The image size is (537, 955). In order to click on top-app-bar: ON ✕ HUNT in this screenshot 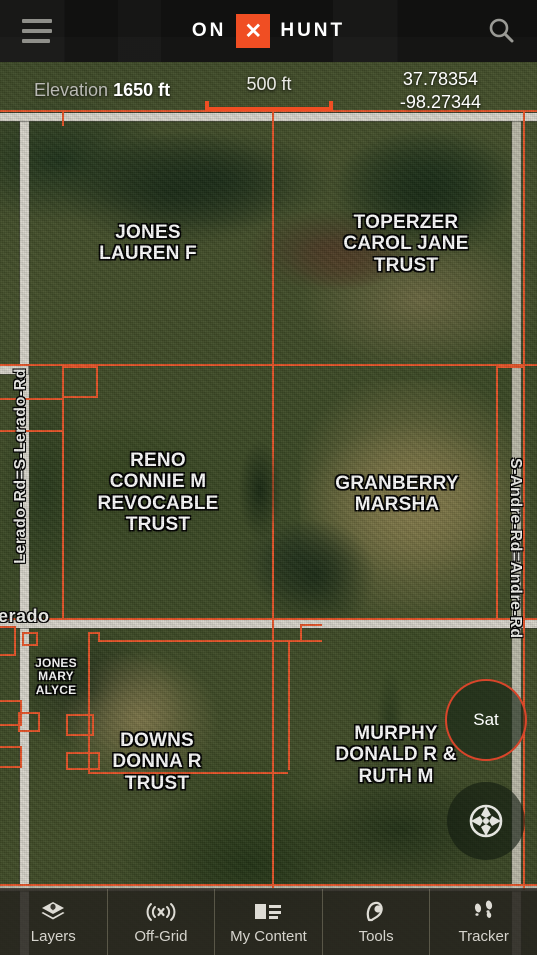, I will do `click(268, 31)`.